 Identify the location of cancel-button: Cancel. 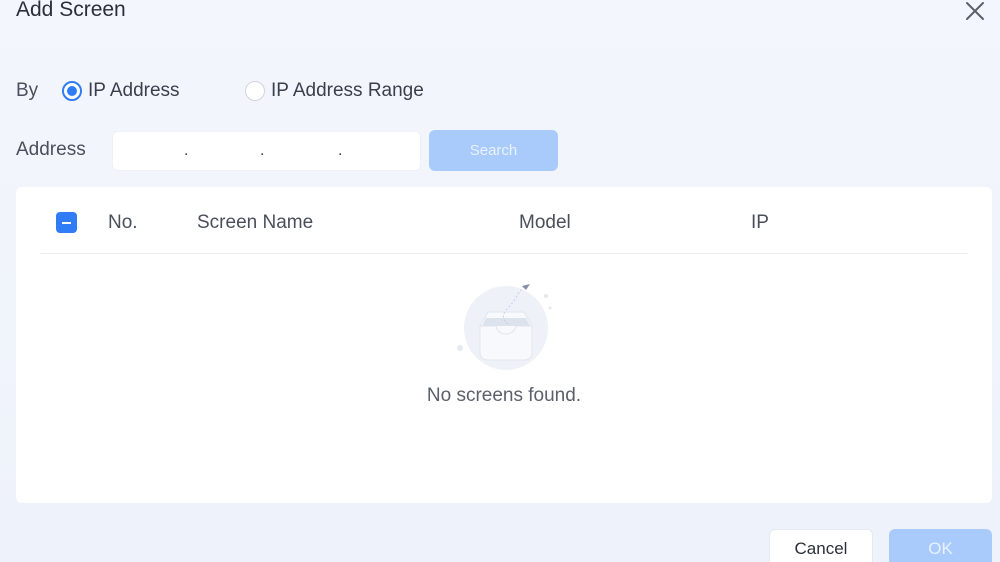
(821, 545).